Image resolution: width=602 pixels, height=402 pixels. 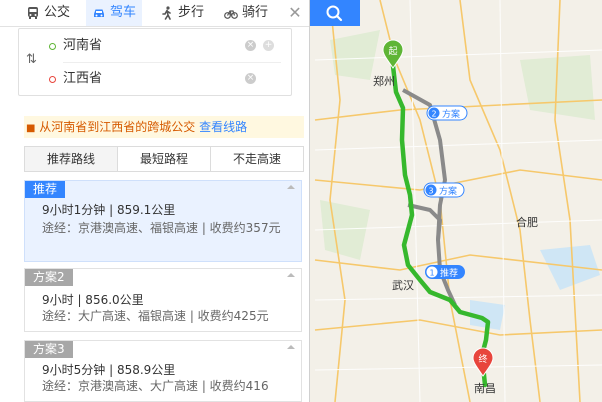 I want to click on cross-city-banner: ■ 从河南省到江西省的跨城公交 查看线路, so click(x=164, y=127).